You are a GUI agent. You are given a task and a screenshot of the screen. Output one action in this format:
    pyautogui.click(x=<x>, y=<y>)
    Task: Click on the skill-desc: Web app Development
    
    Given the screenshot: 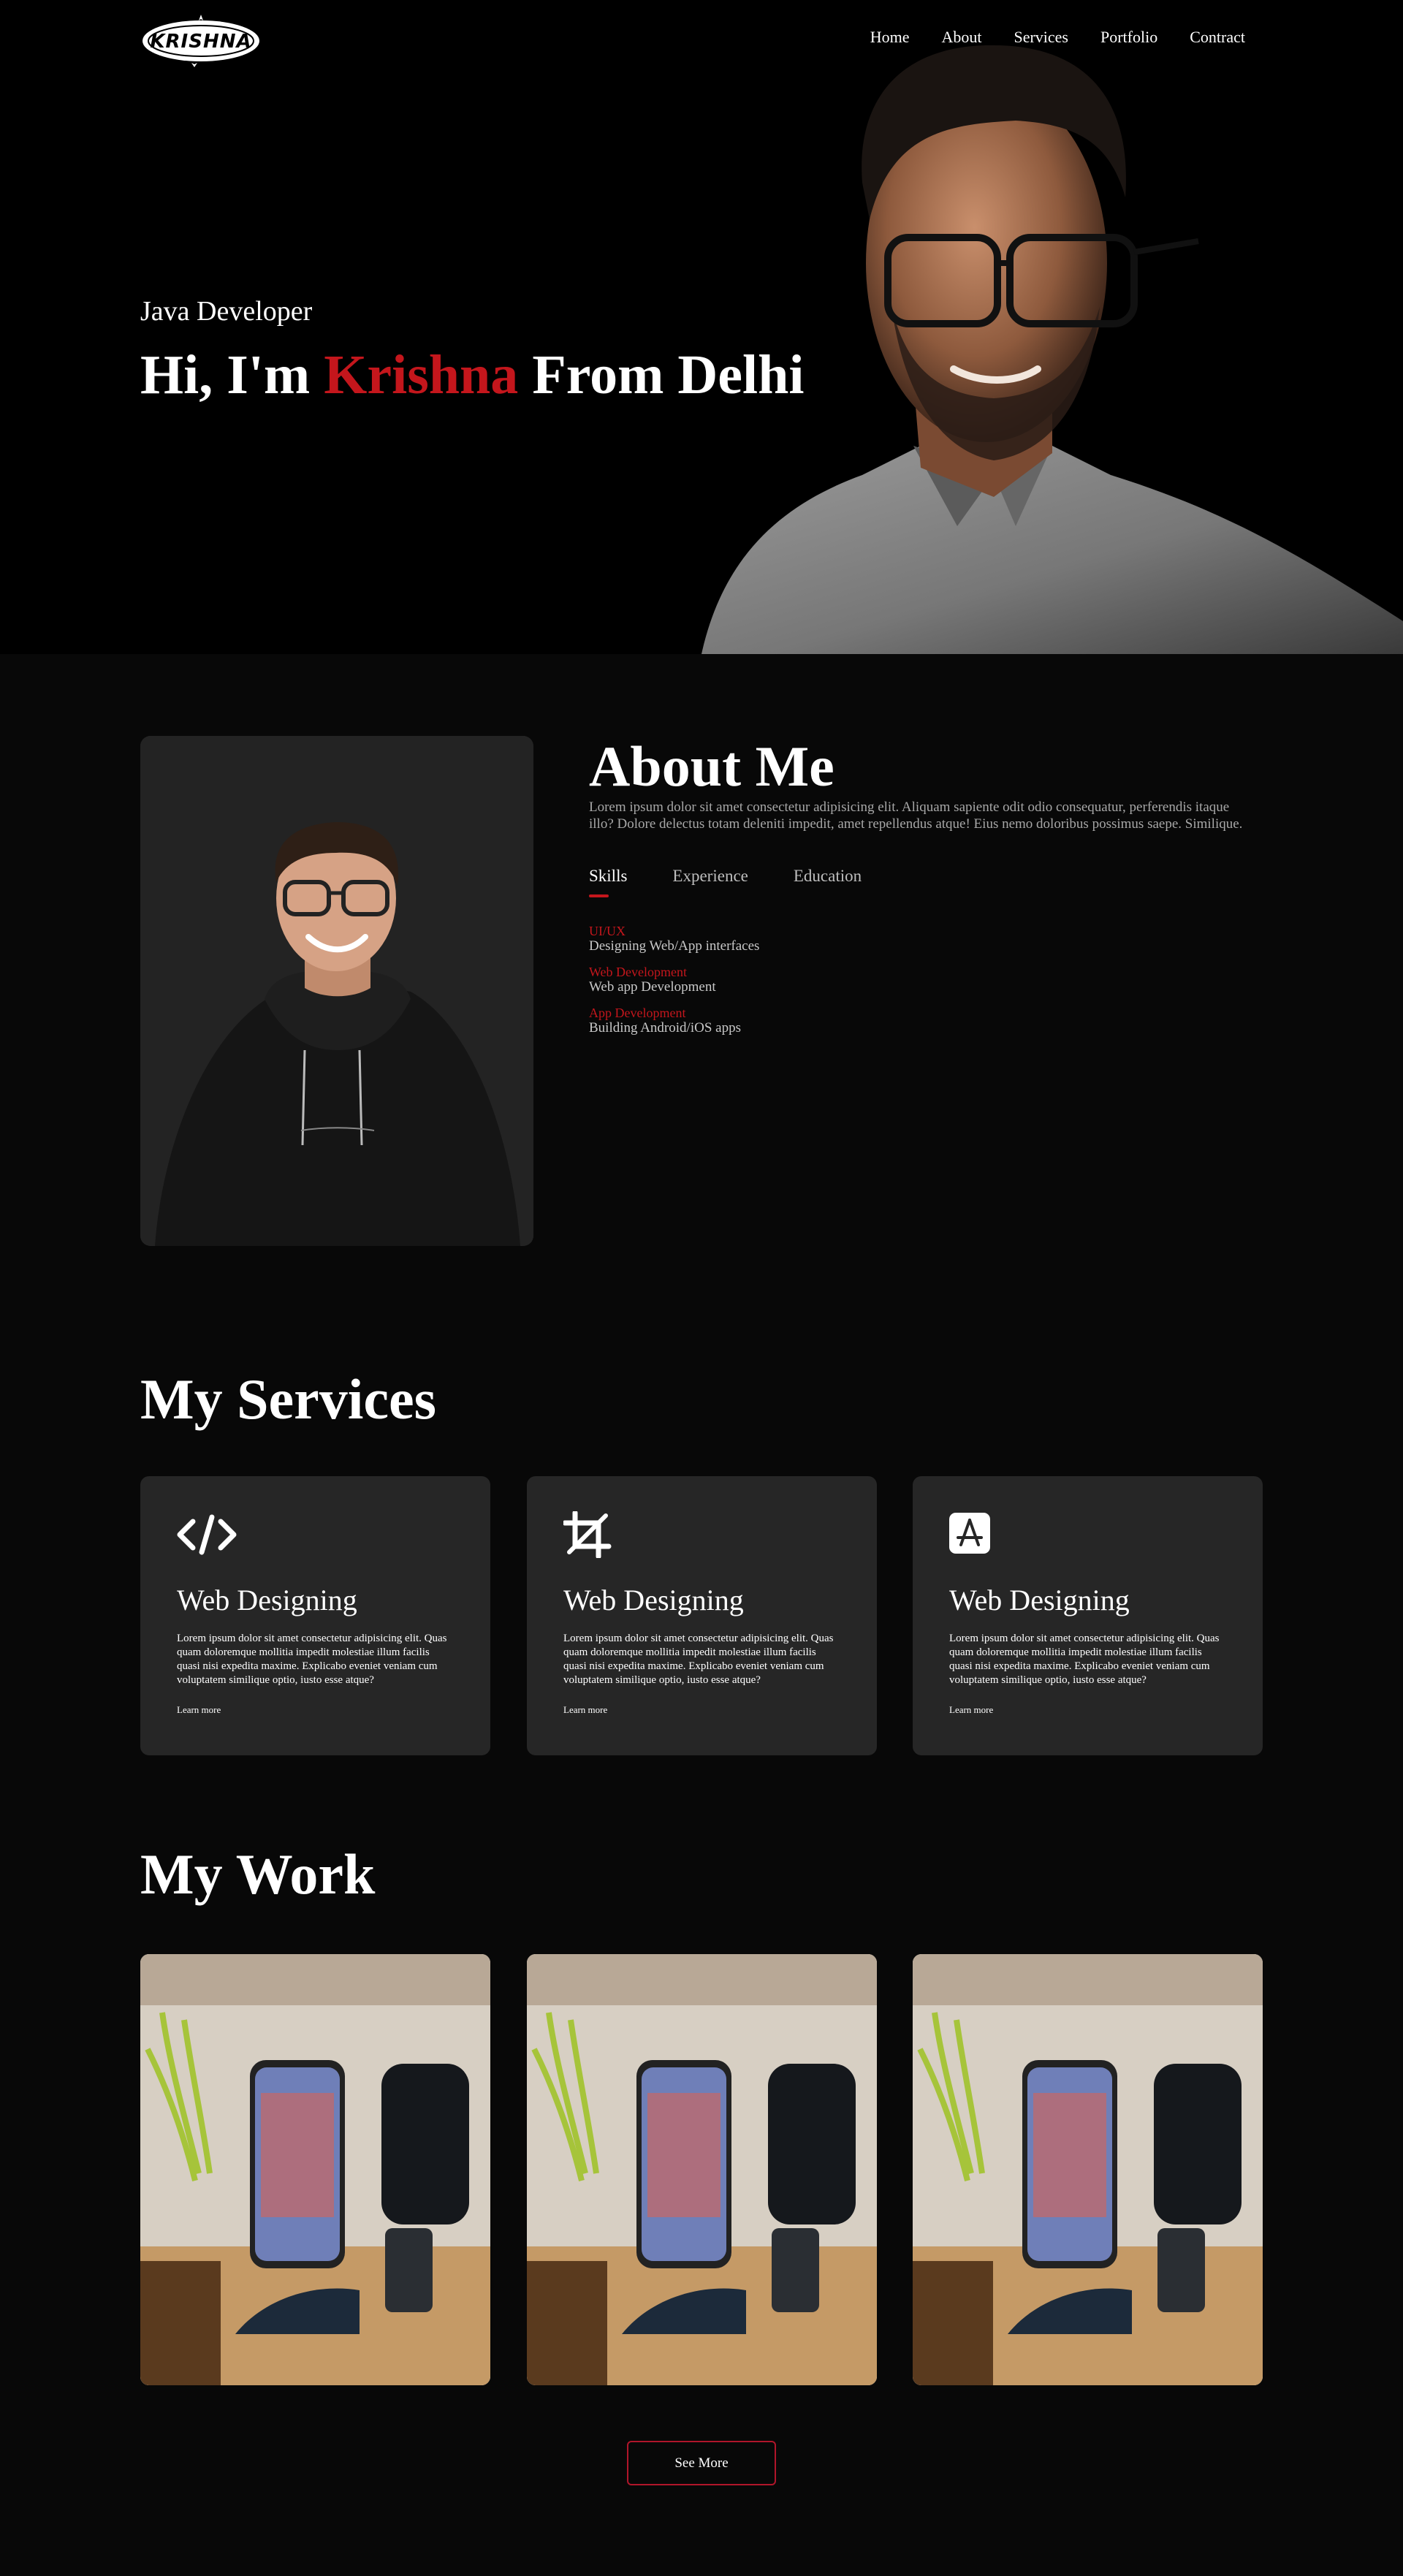 What is the action you would take?
    pyautogui.click(x=653, y=987)
    